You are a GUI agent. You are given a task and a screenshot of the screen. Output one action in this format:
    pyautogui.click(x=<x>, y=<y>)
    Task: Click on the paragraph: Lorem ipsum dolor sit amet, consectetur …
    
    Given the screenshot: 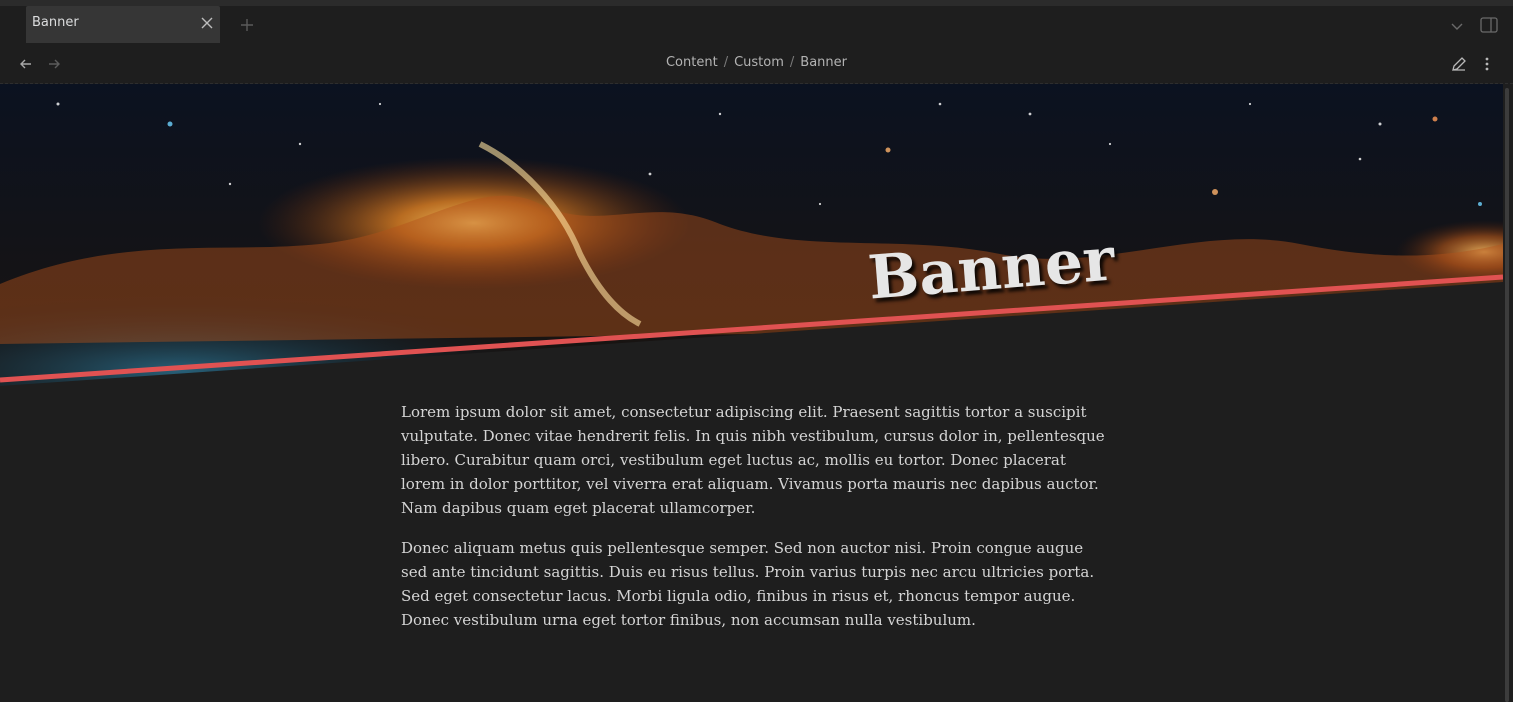 What is the action you would take?
    pyautogui.click(x=753, y=460)
    